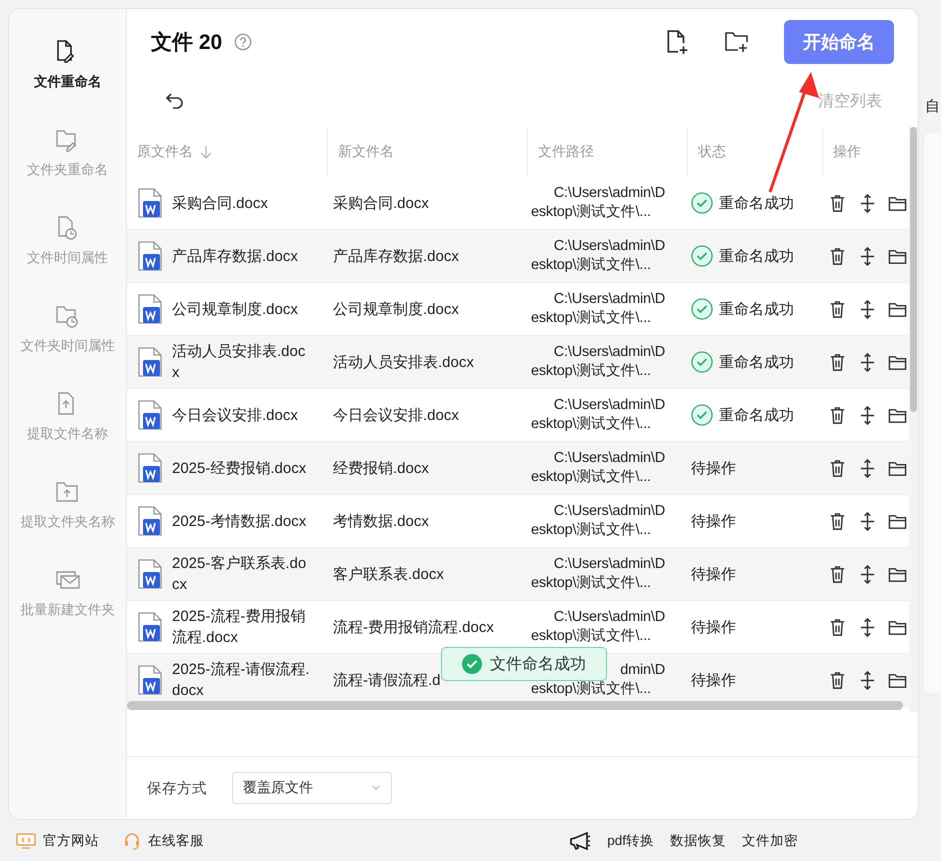 The width and height of the screenshot is (941, 861). What do you see at coordinates (239, 522) in the screenshot?
I see `table-cell-text: 2025-考情数据.docx` at bounding box center [239, 522].